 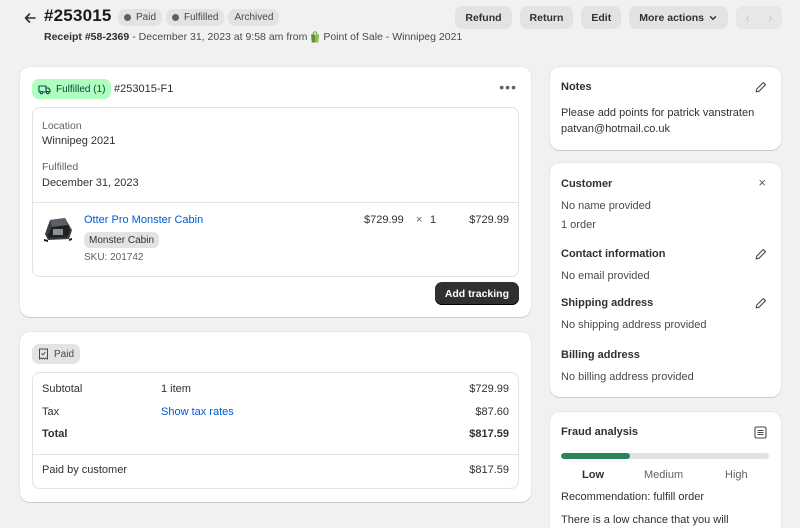 I want to click on shipping-address-title: Shipping address, so click(x=607, y=303).